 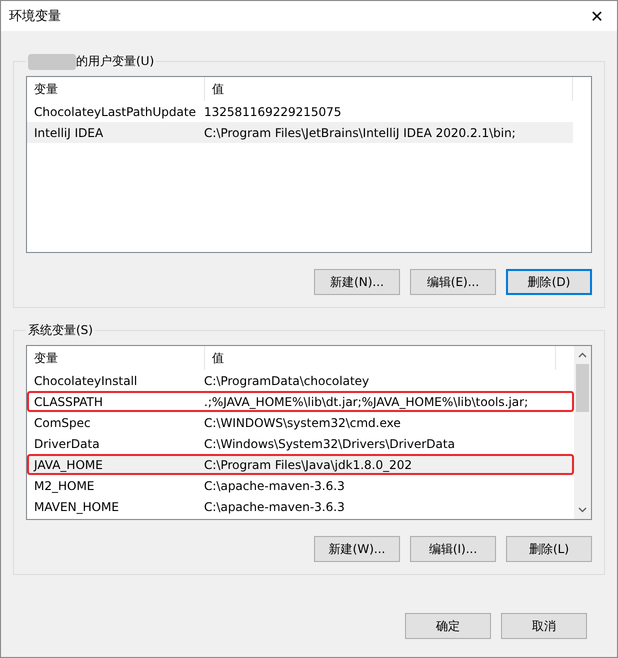 I want to click on variable-value: C:\Windows\System32\Drivers\DriverData, so click(x=329, y=443).